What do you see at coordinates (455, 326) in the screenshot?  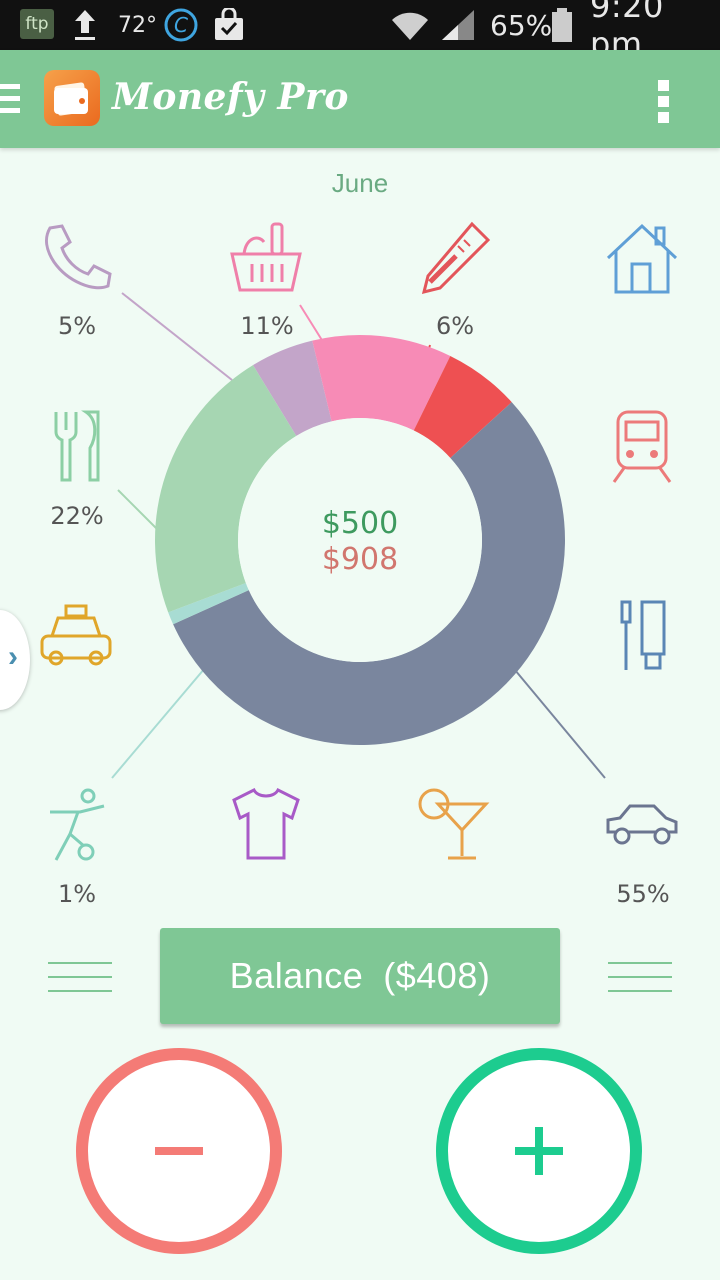 I see `health-percent: 6%` at bounding box center [455, 326].